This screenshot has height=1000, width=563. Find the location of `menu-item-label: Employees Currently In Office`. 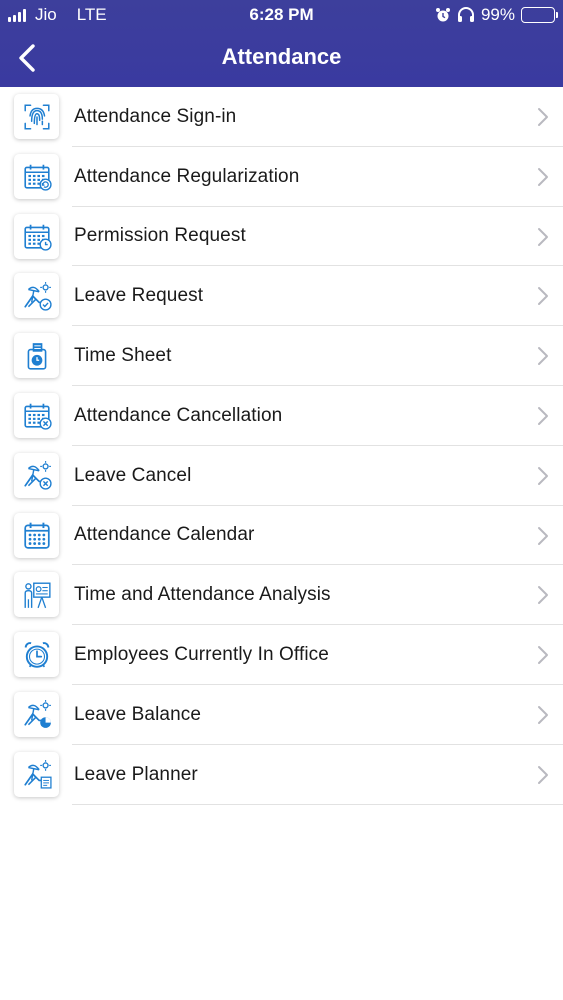

menu-item-label: Employees Currently In Office is located at coordinates (201, 655).